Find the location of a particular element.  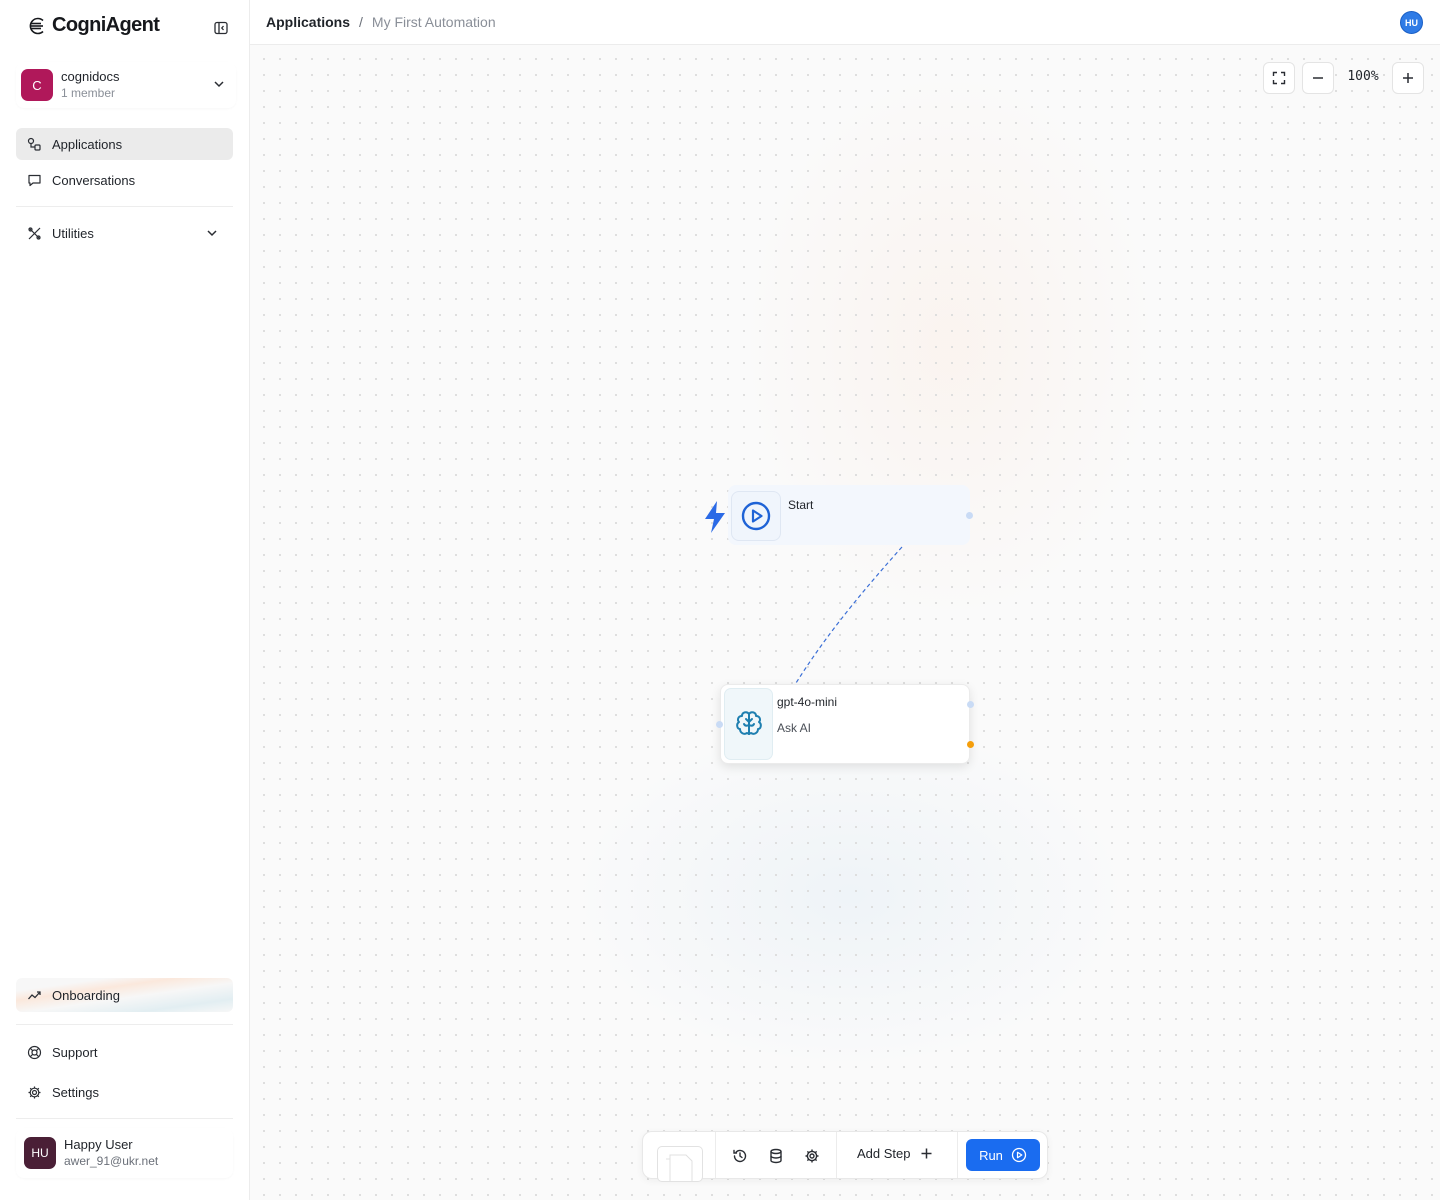

start-node-label: Start is located at coordinates (801, 505).